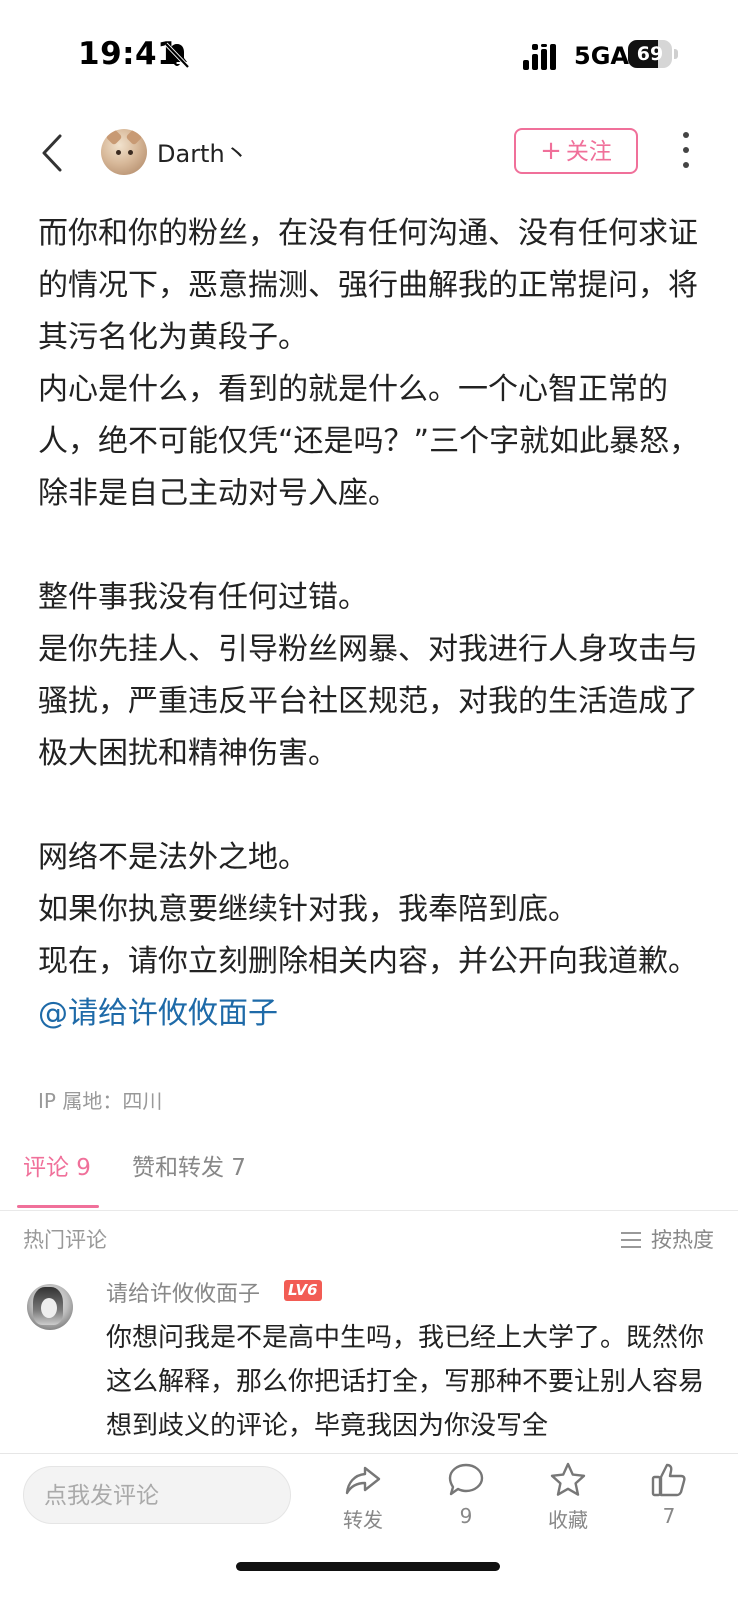  I want to click on battery-icon: 69, so click(653, 54).